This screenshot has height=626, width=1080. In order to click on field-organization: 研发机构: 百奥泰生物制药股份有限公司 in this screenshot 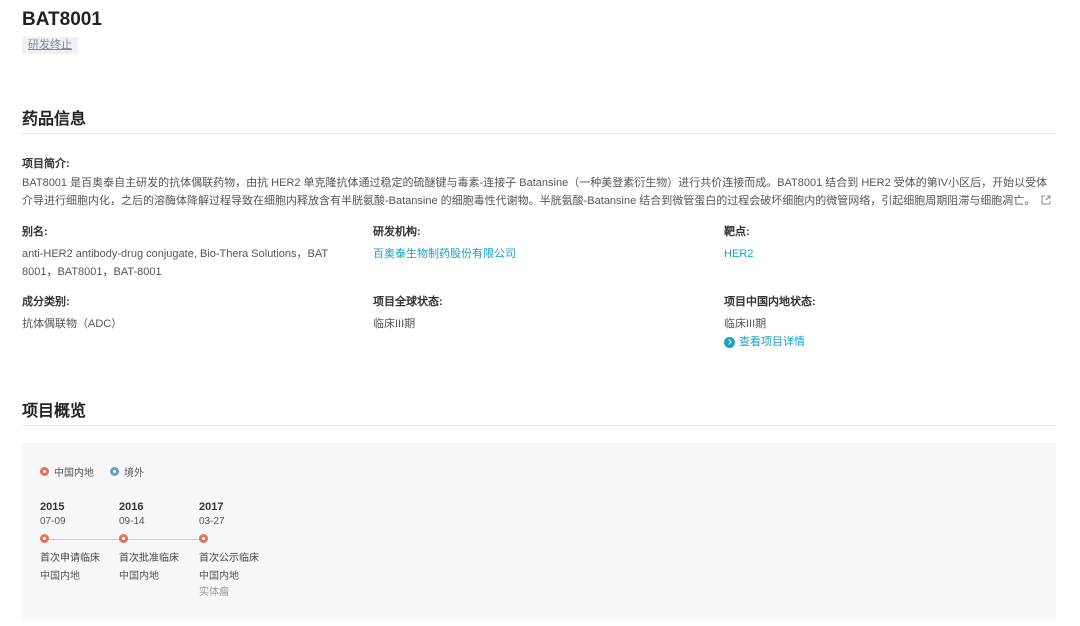, I will do `click(533, 244)`.